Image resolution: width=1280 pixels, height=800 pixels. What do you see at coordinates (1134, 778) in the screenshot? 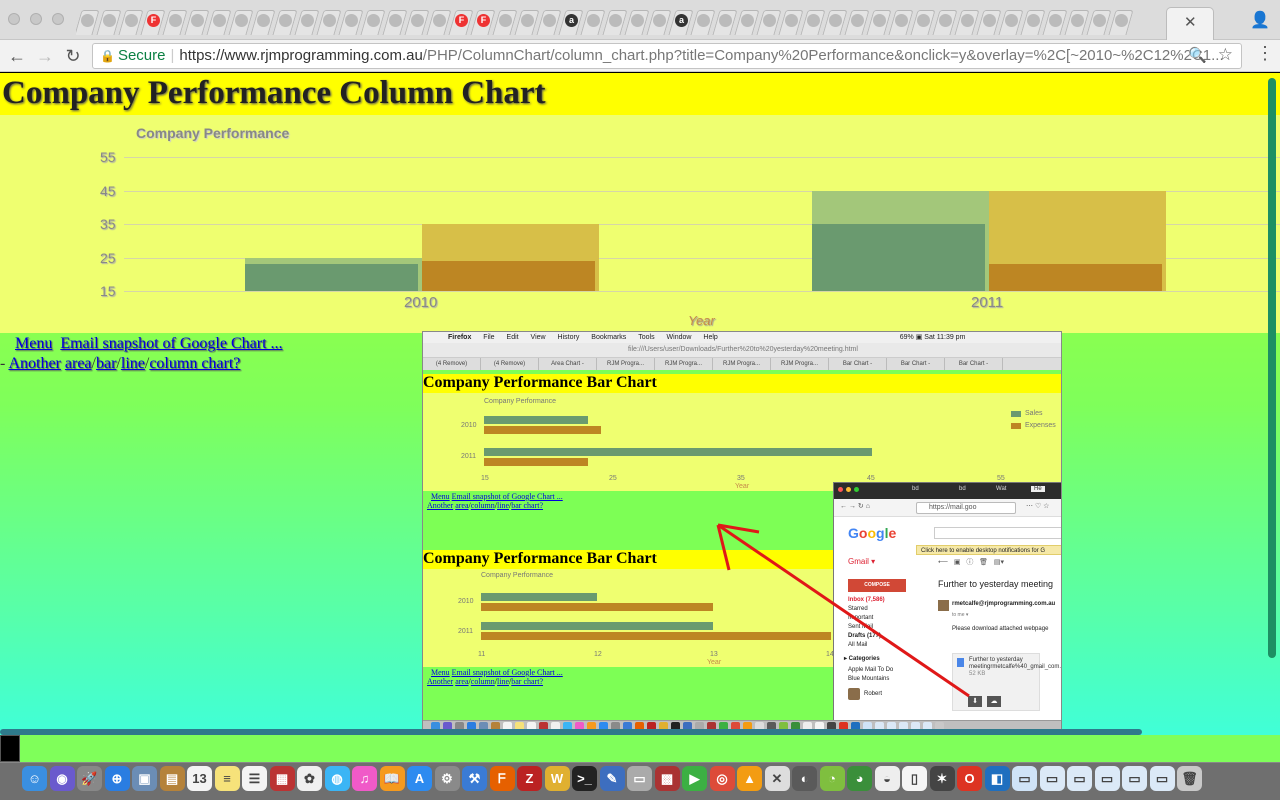
I see `folder5-icon: ▭` at bounding box center [1134, 778].